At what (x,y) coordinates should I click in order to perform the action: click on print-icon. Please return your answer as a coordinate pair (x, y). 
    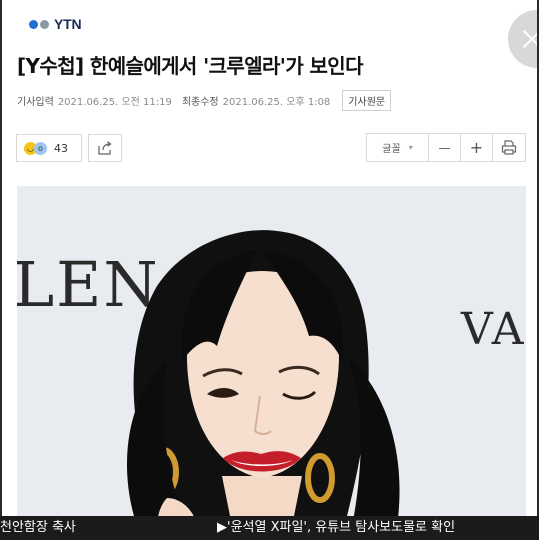
    Looking at the image, I should click on (509, 147).